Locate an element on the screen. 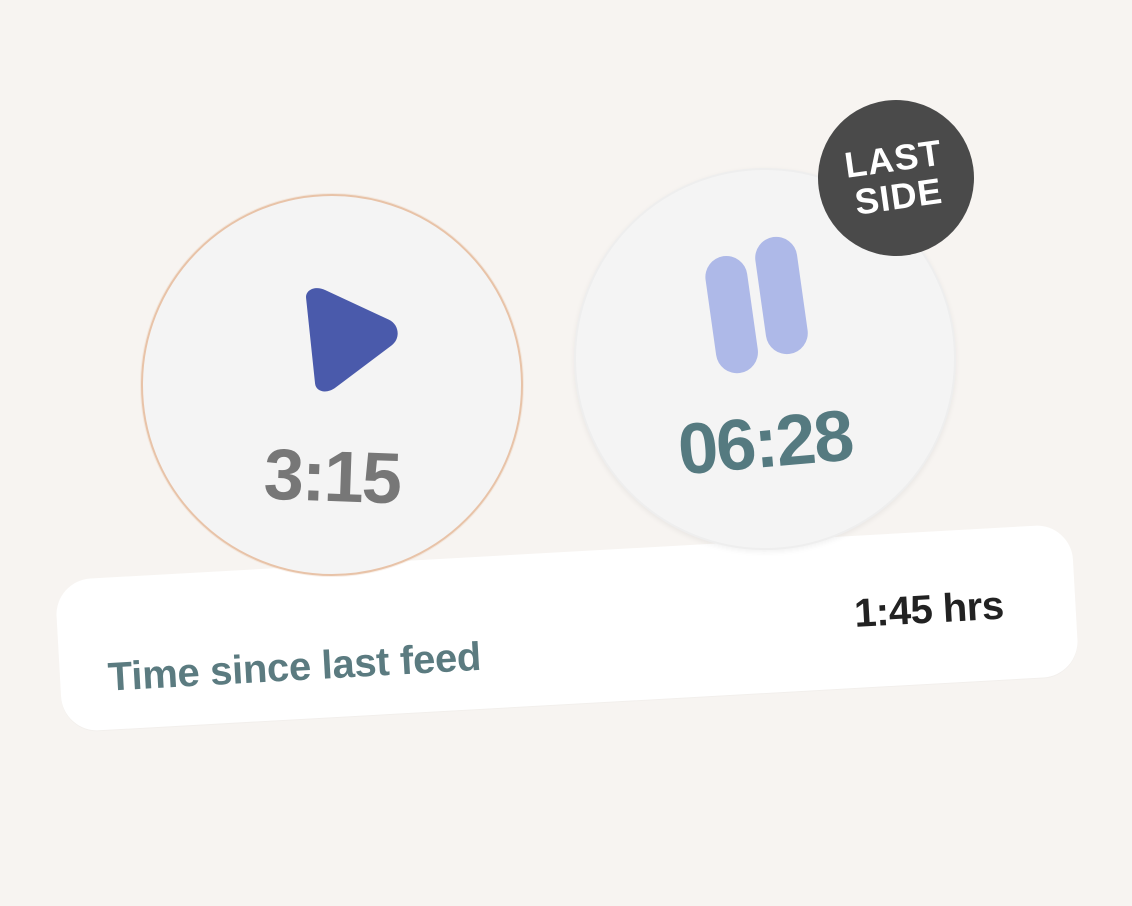  last-side-badge-text: LAST SIDE is located at coordinates (893, 177).